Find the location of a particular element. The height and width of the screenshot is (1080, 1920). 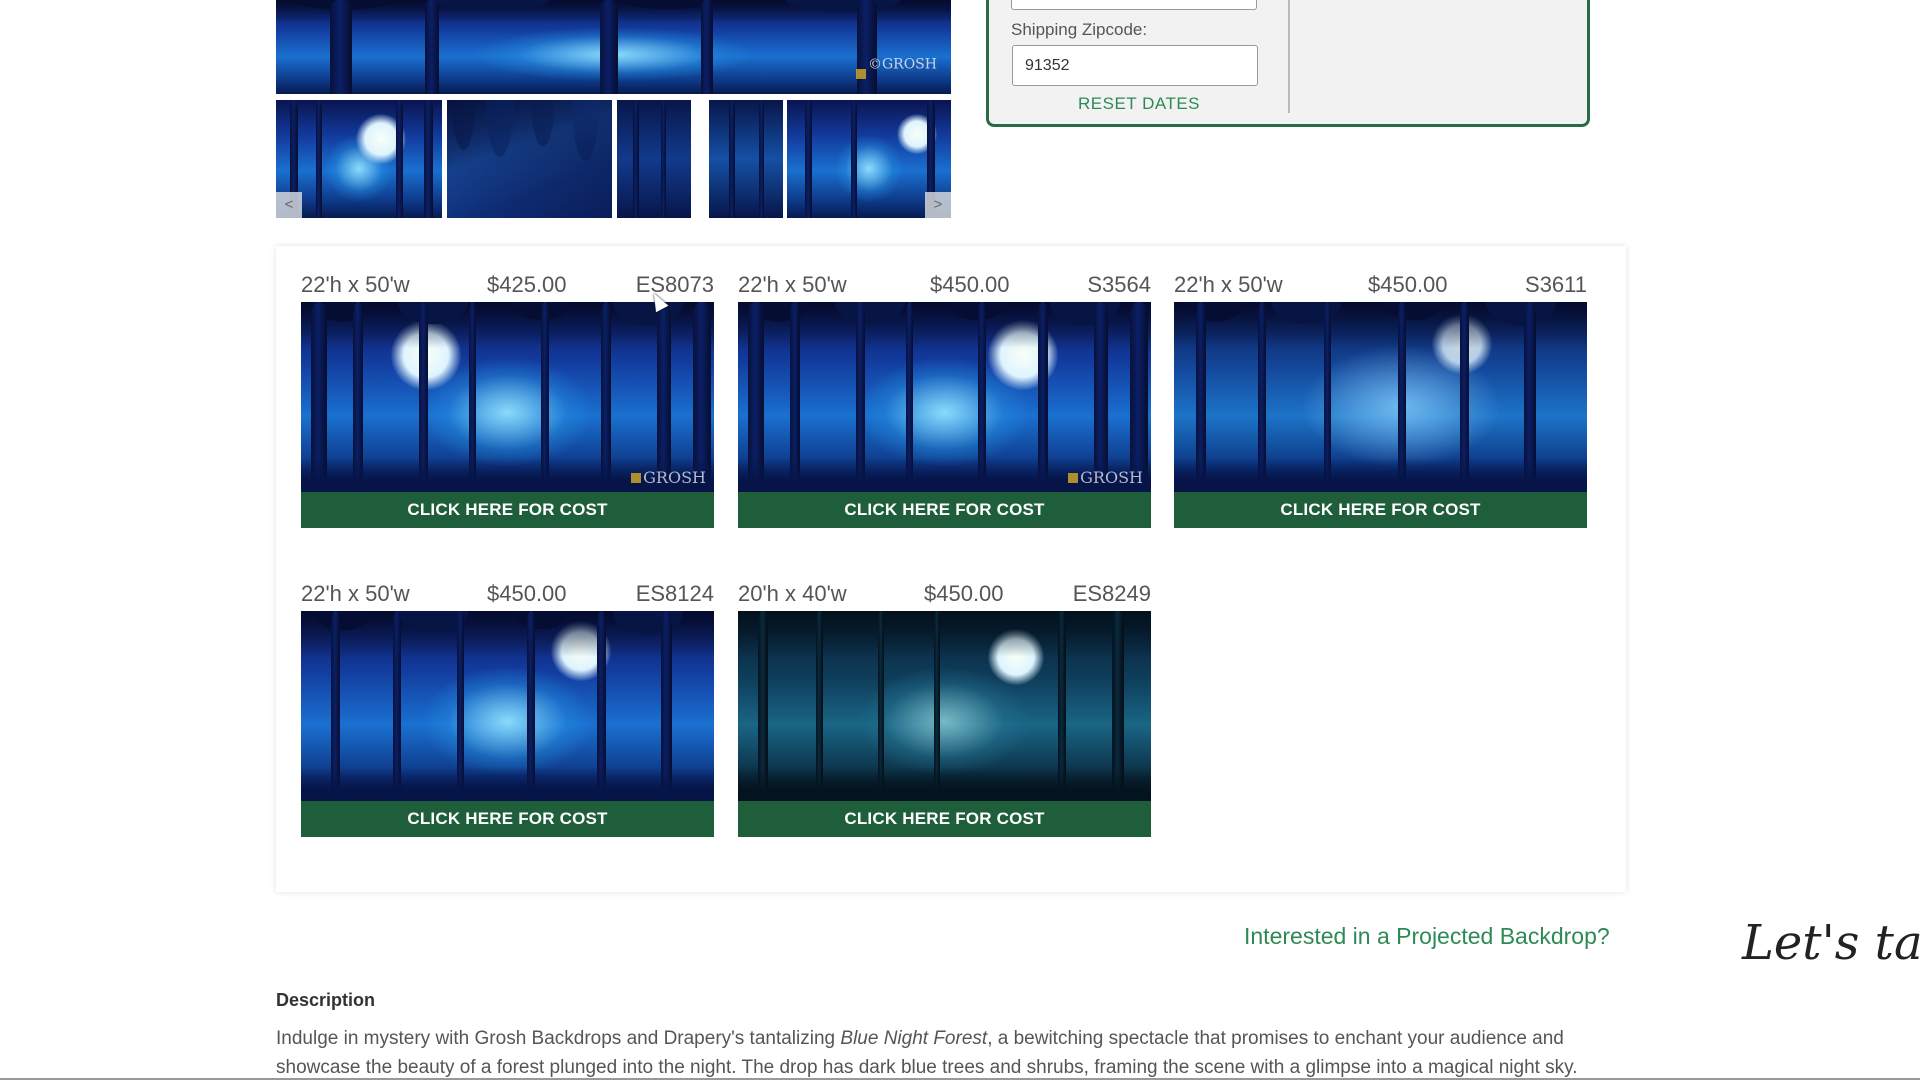

product-title: Blue Night Forest is located at coordinates (914, 1038).